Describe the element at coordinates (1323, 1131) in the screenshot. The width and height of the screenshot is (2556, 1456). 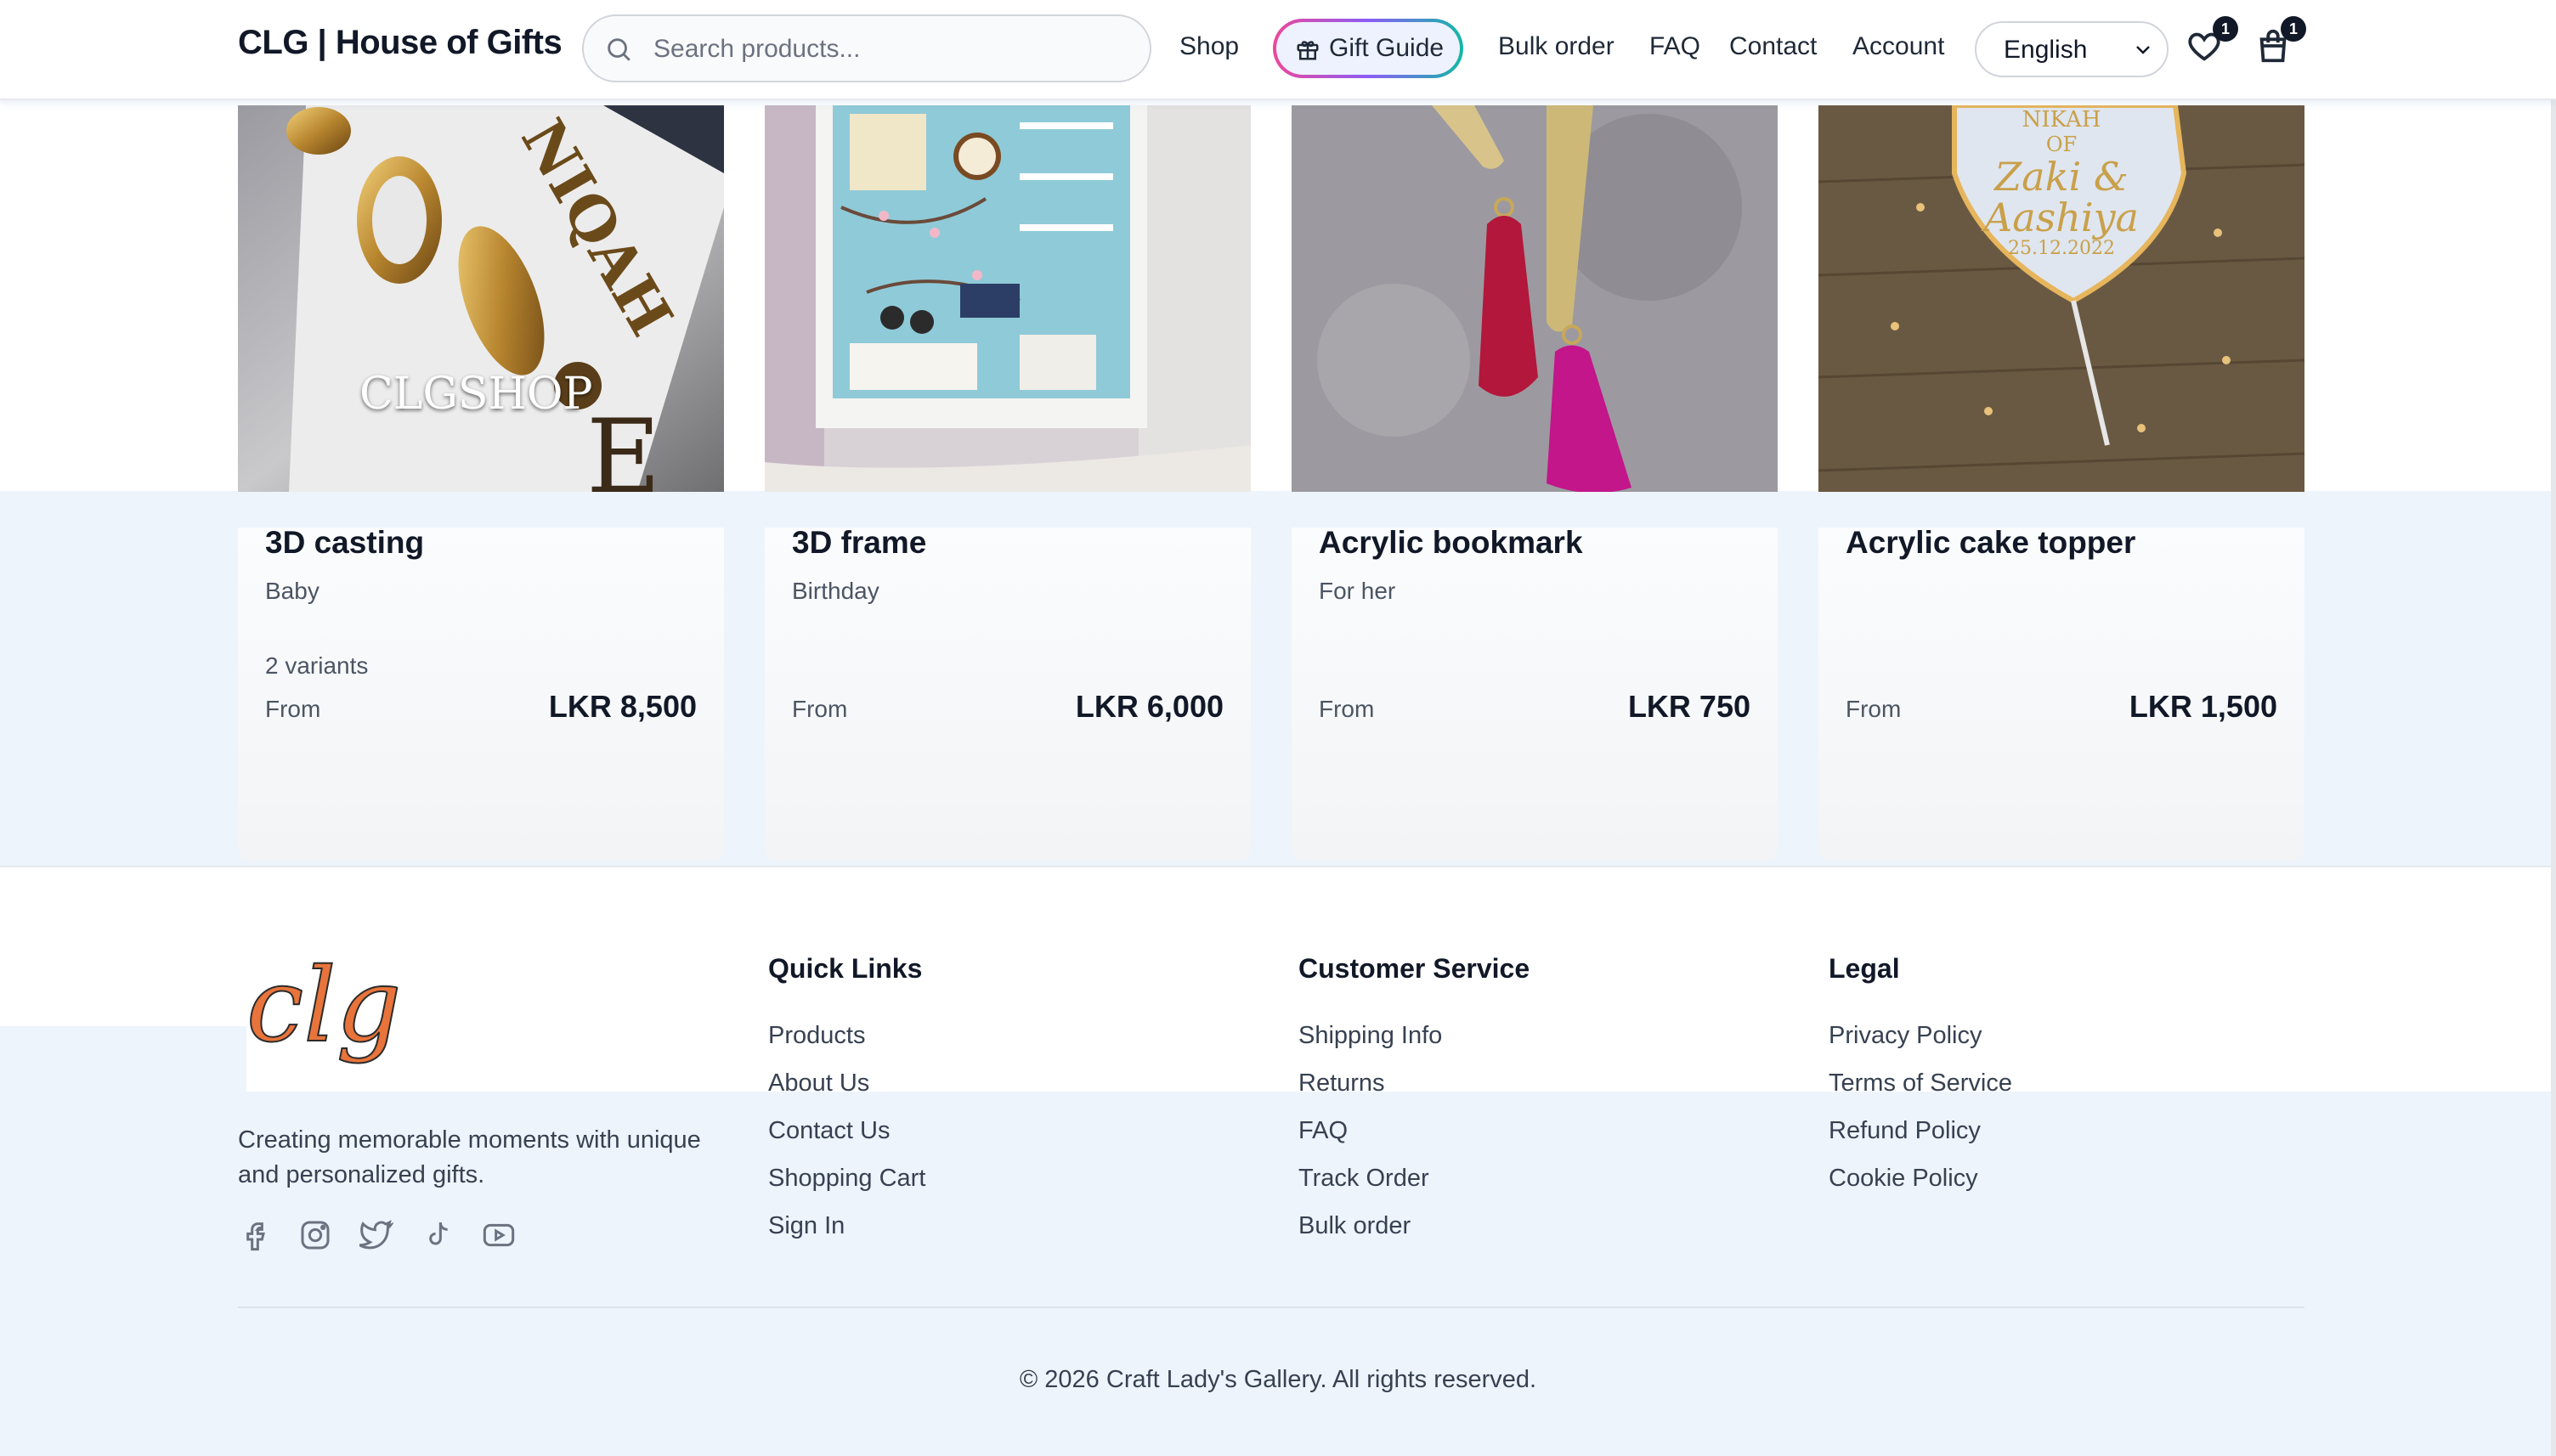
I see `footer-link-faq: FAQ` at that location.